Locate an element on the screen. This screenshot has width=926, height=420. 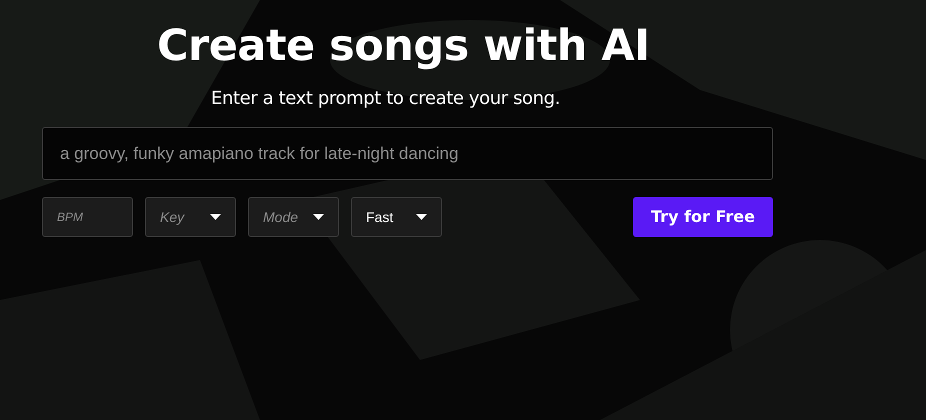
hero-title: Create songs with AI is located at coordinates (403, 46).